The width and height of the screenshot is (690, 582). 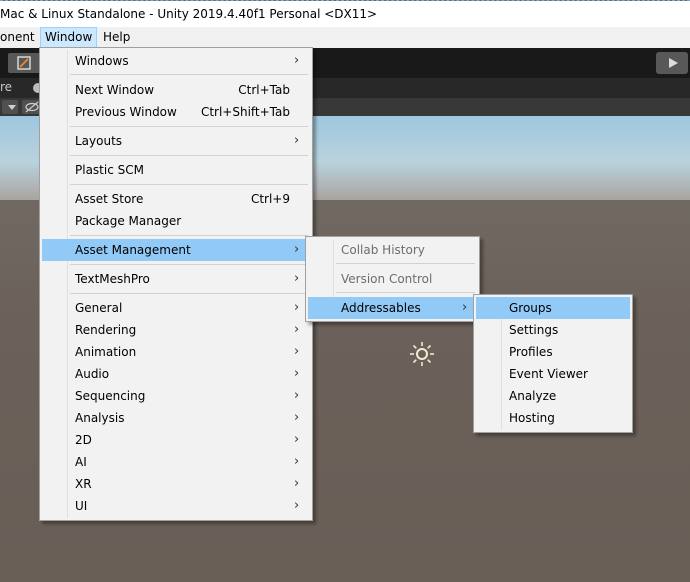 What do you see at coordinates (112, 279) in the screenshot?
I see `menu-item-label: TextMeshPro` at bounding box center [112, 279].